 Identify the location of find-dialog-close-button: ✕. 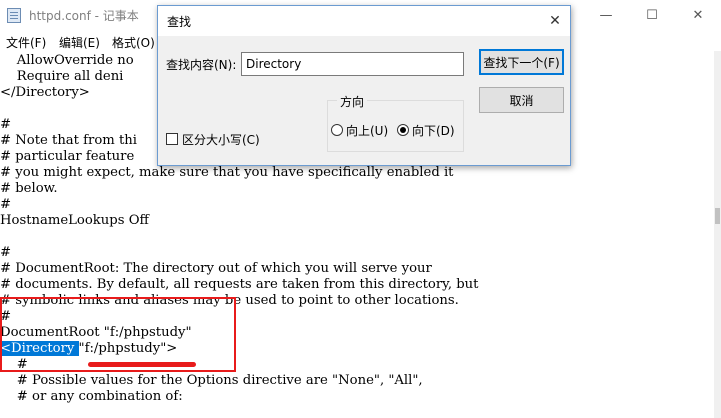
(555, 21).